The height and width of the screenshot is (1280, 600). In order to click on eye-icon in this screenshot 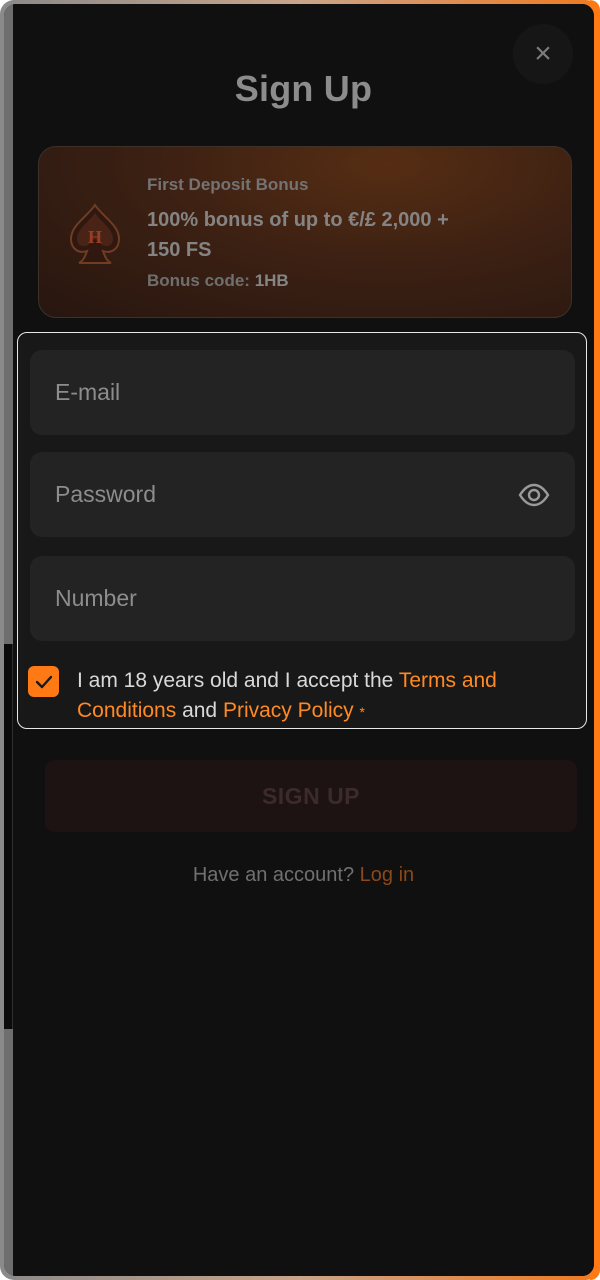, I will do `click(534, 495)`.